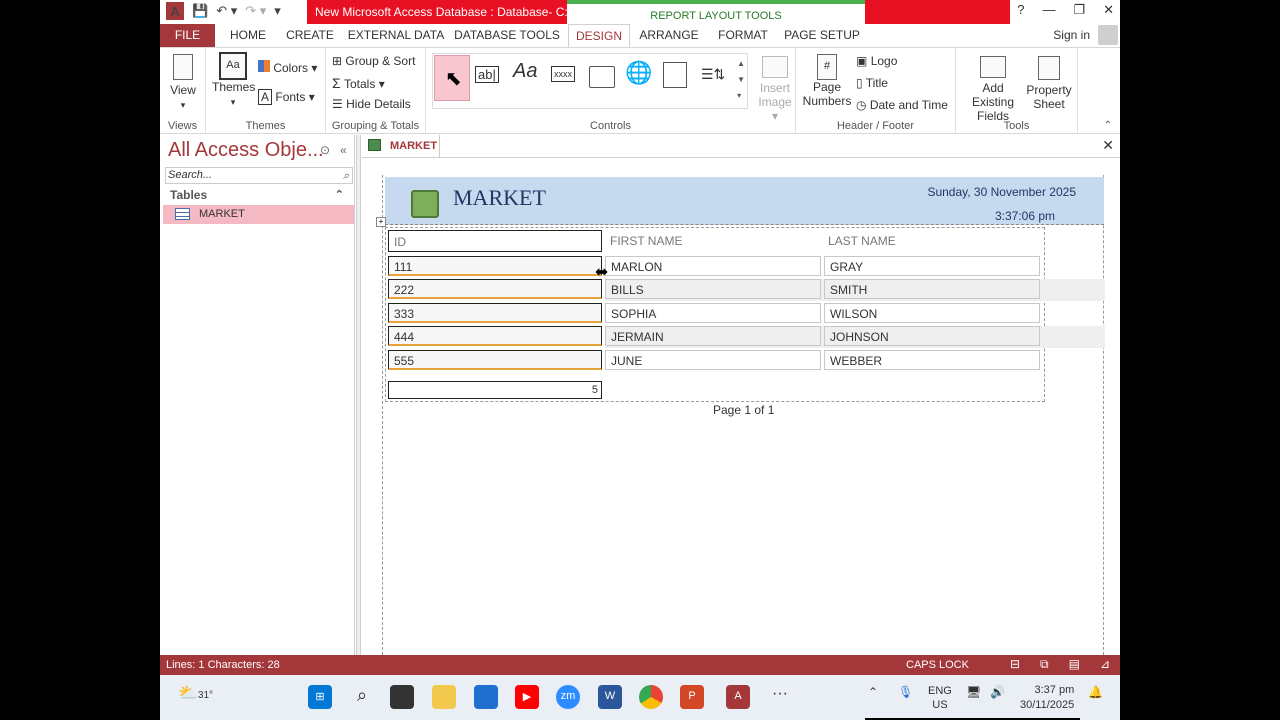 This screenshot has height=720, width=1280. What do you see at coordinates (495, 266) in the screenshot?
I see `cell-id: 111` at bounding box center [495, 266].